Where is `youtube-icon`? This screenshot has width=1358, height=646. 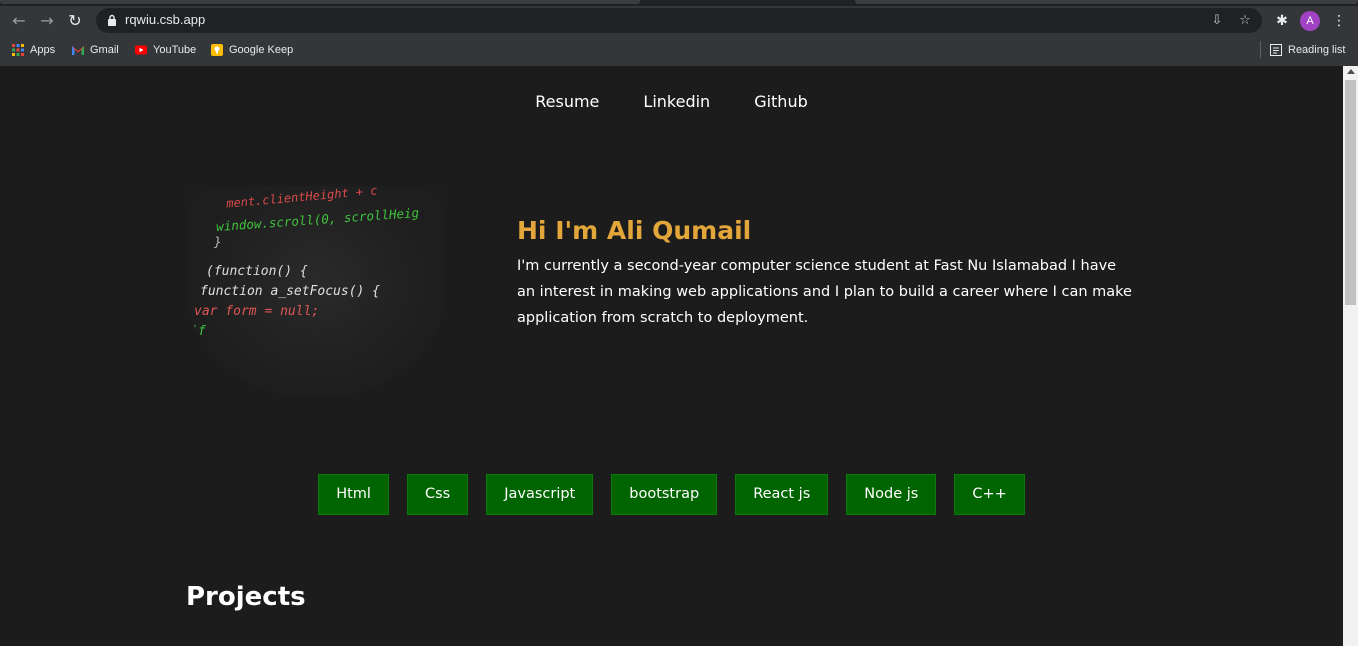 youtube-icon is located at coordinates (141, 50).